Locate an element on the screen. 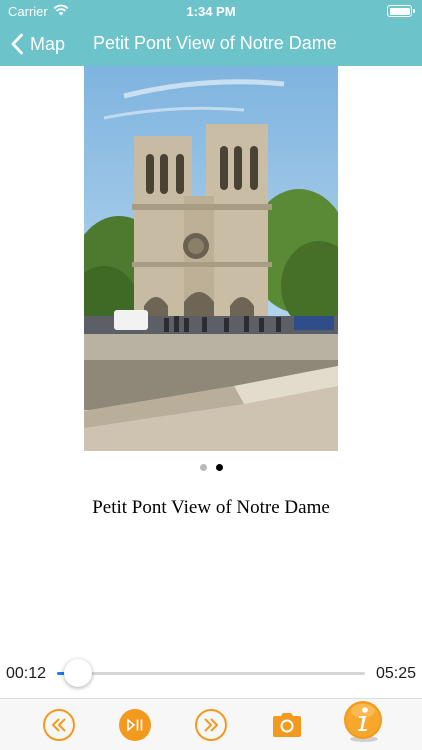 The height and width of the screenshot is (750, 422). play-pause-icon is located at coordinates (135, 725).